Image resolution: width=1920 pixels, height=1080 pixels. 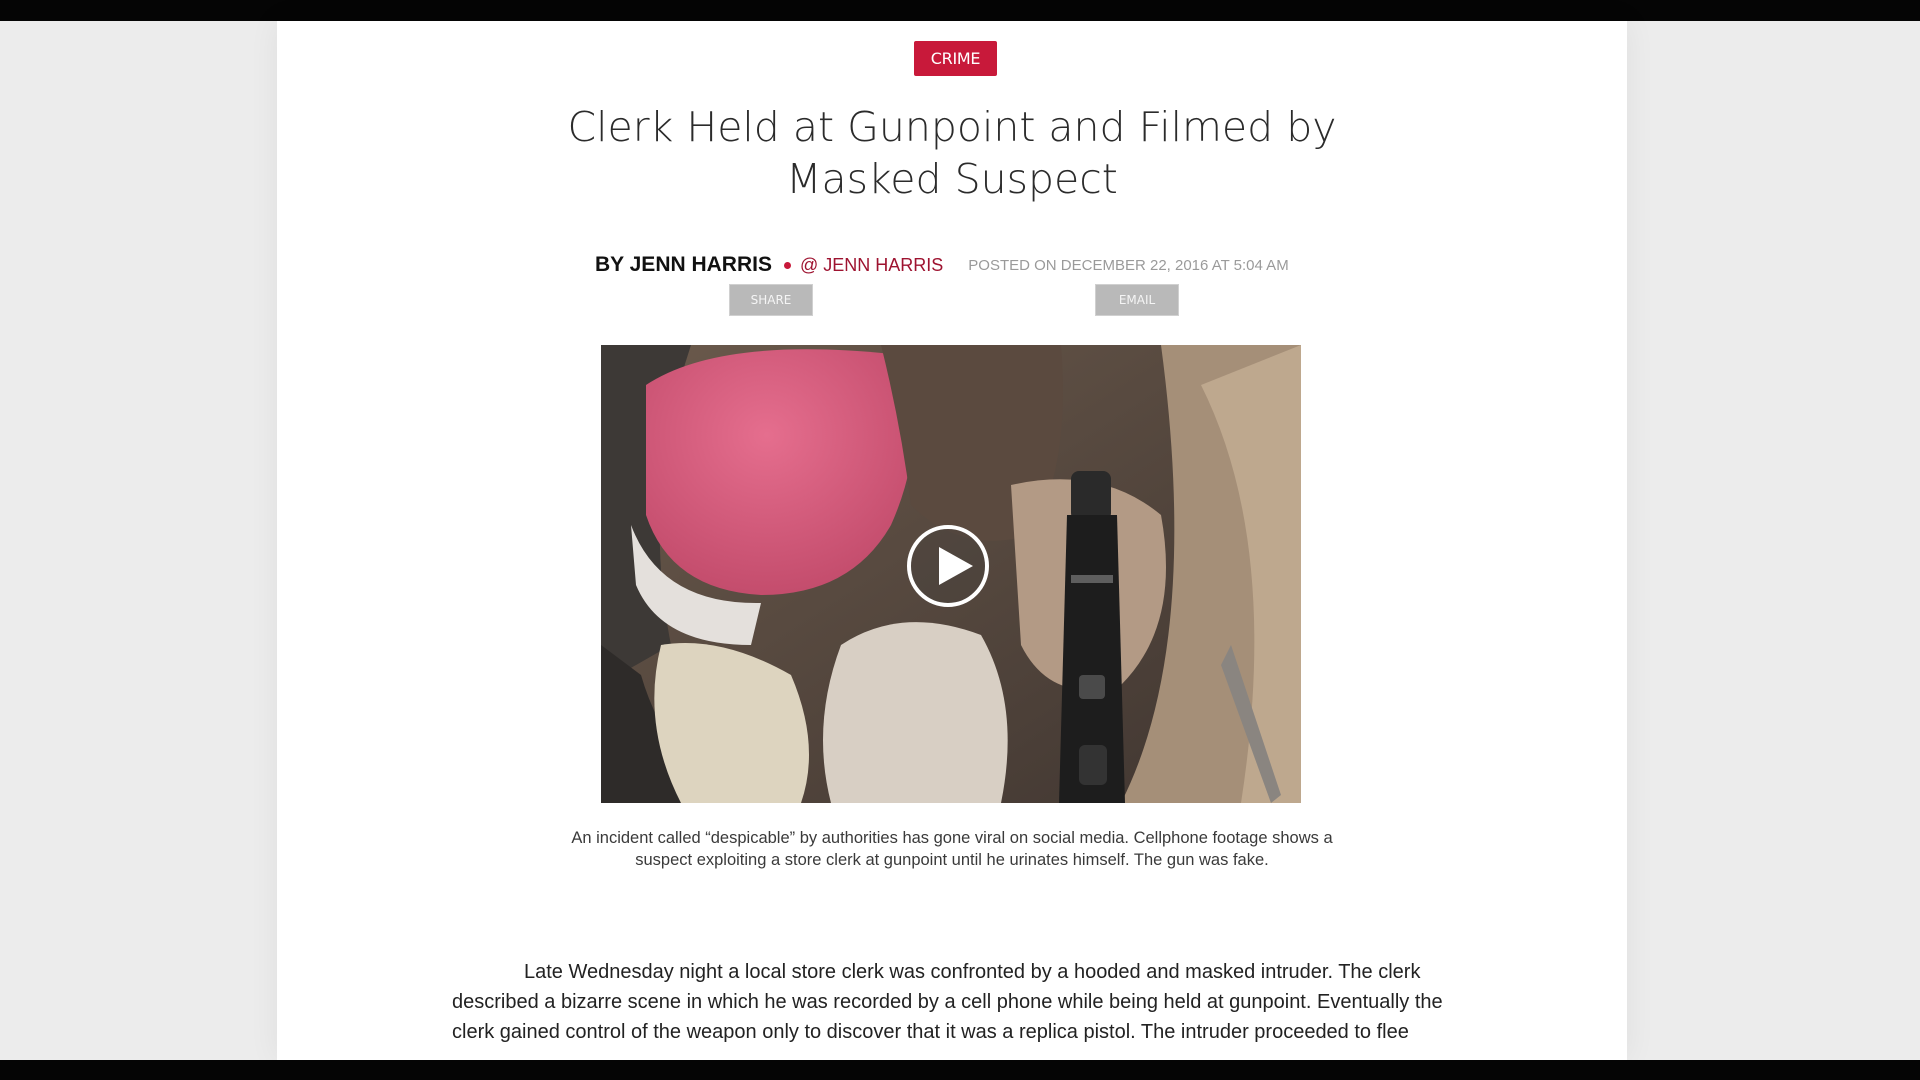 I want to click on author-twitter-link: @ JENN HARRIS, so click(x=871, y=265).